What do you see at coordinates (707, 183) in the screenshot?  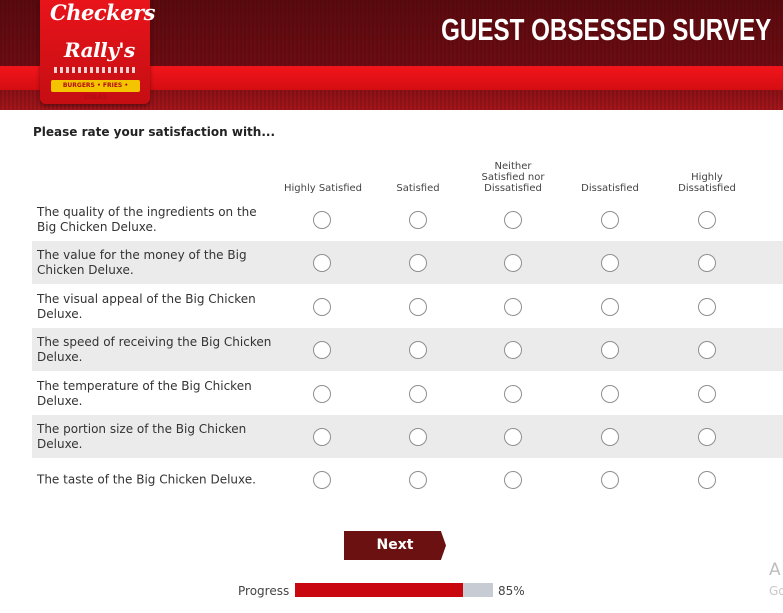 I see `column-header-highly-dissatisfied: Highly Dissatisfied` at bounding box center [707, 183].